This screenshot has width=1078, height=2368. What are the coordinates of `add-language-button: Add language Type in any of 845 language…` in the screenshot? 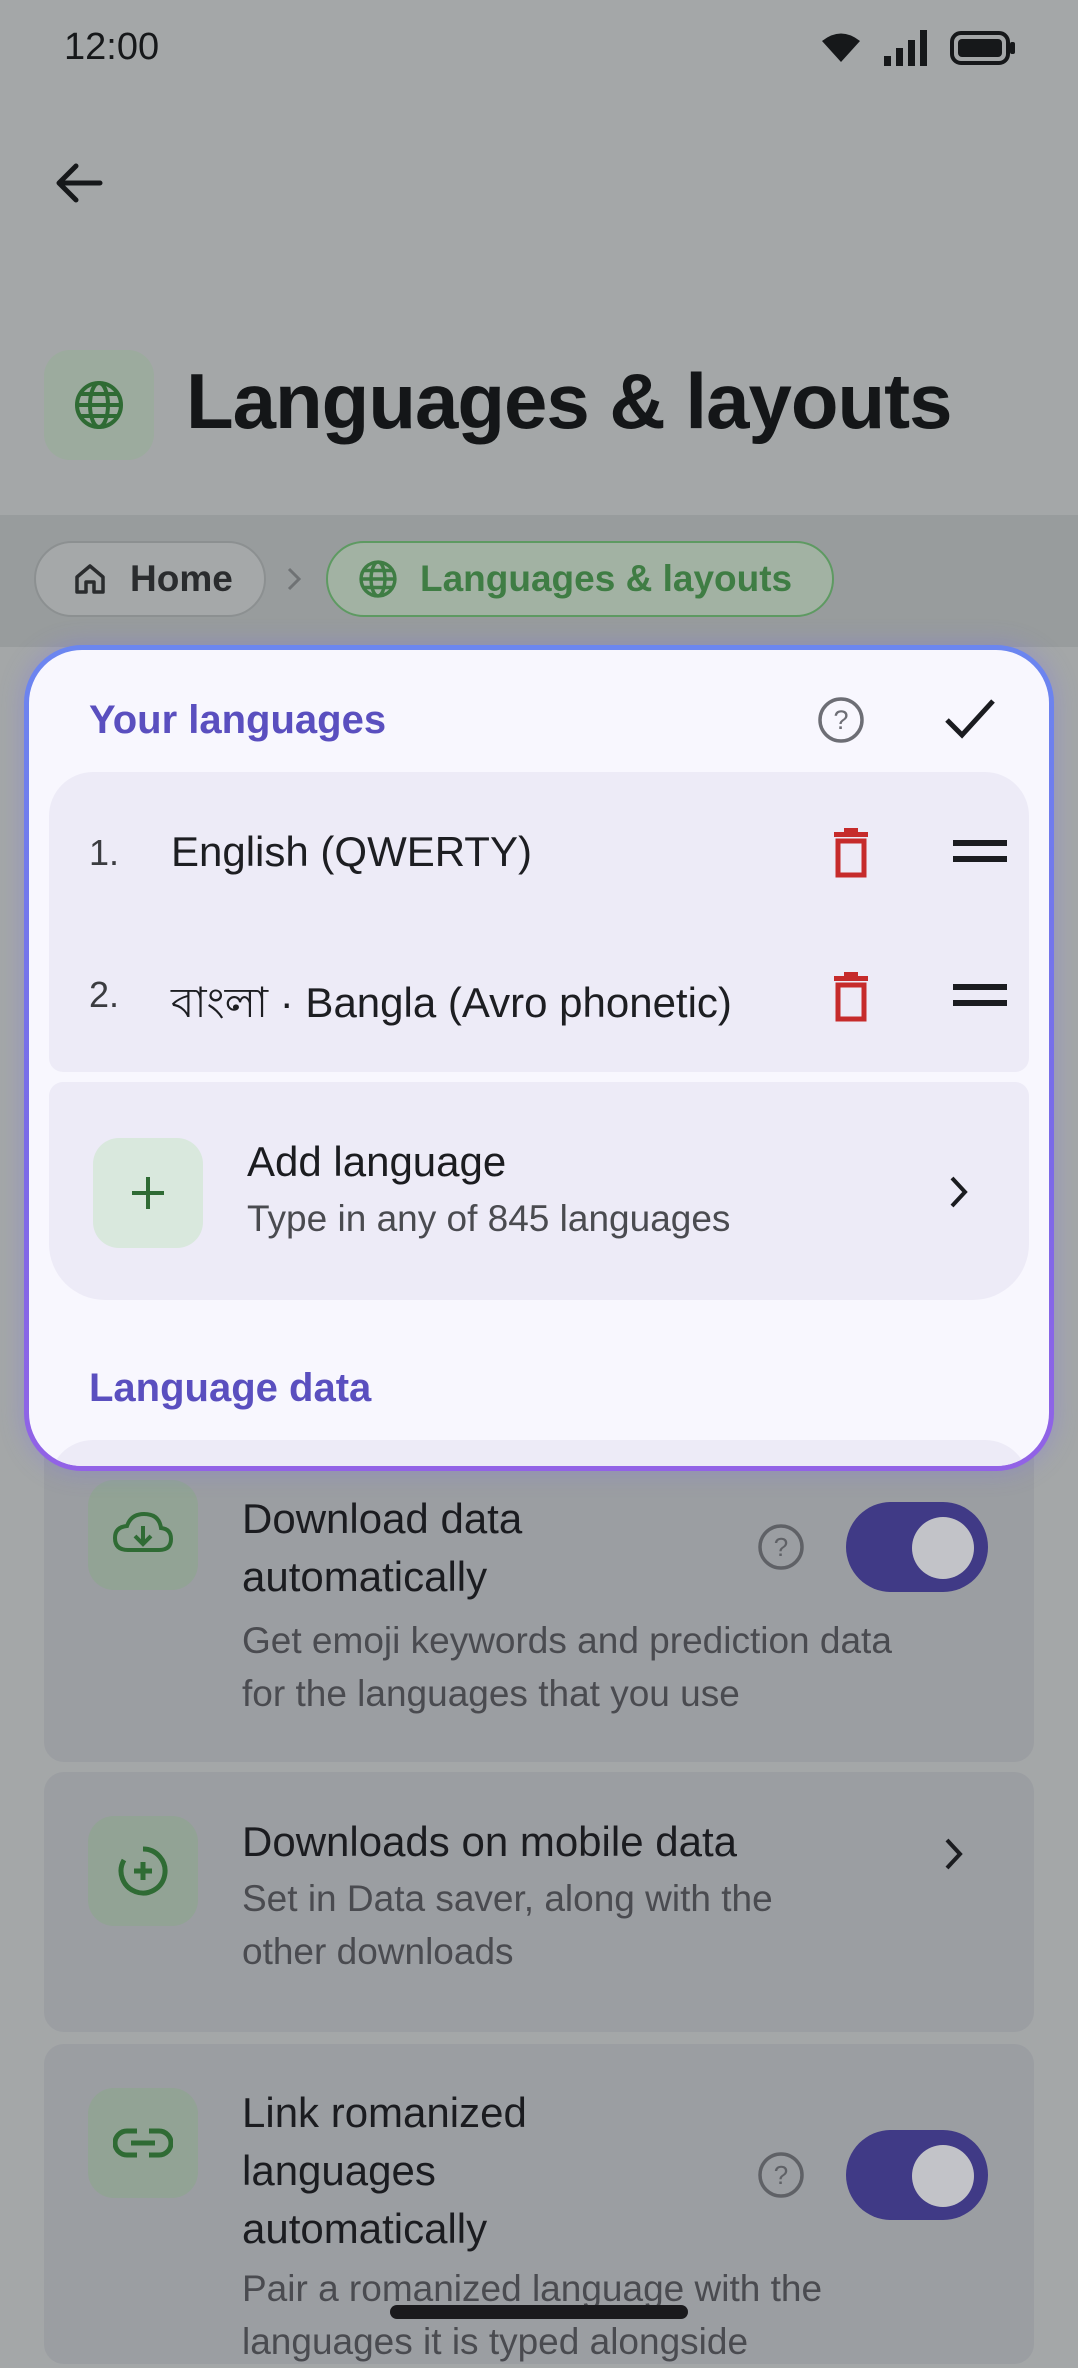 It's located at (539, 1191).